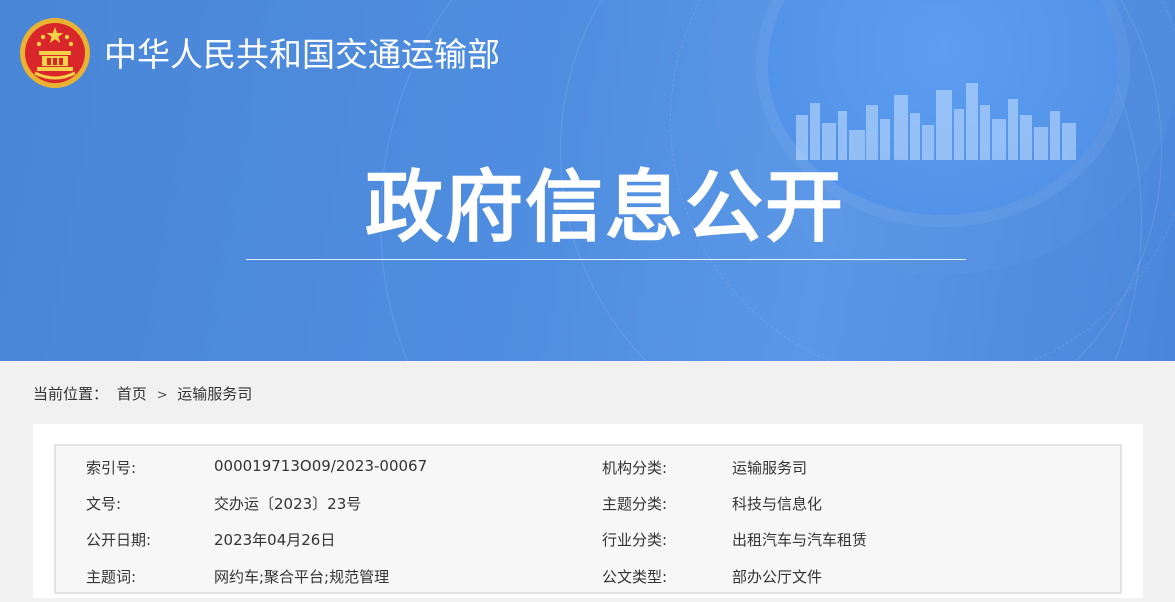  What do you see at coordinates (214, 394) in the screenshot?
I see `breadcrumb-department-link: 运输服务司` at bounding box center [214, 394].